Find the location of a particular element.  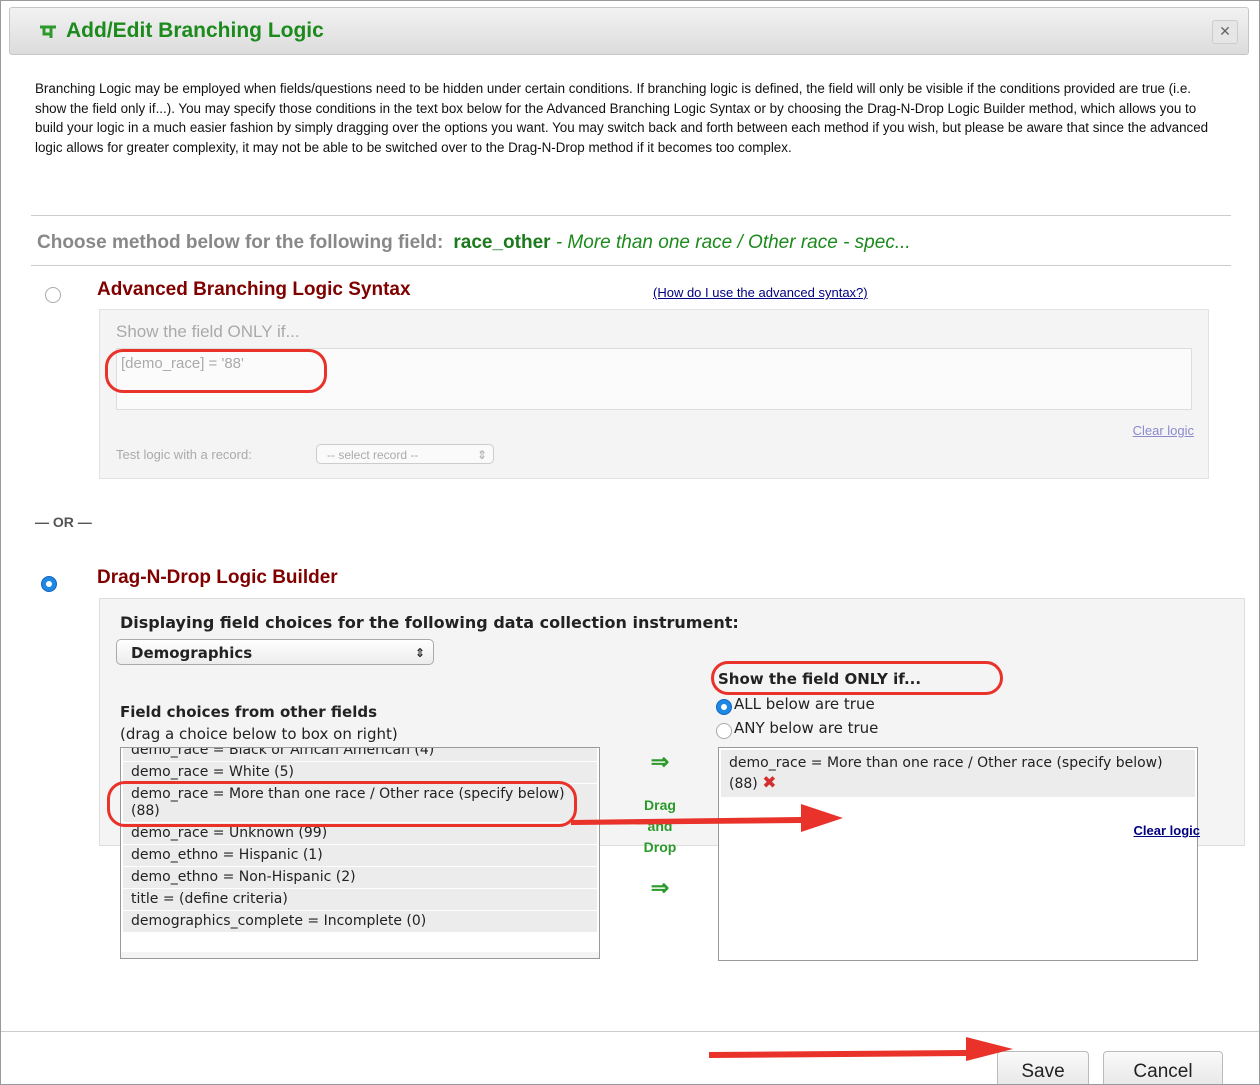

save-annotation-arrow is located at coordinates (861, 1049).